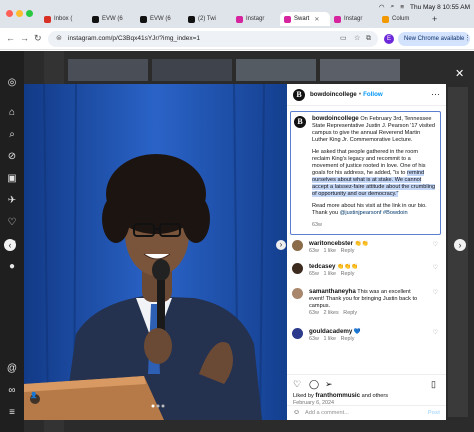 The height and width of the screenshot is (432, 474). I want to click on next-photo-button: ›, so click(281, 245).